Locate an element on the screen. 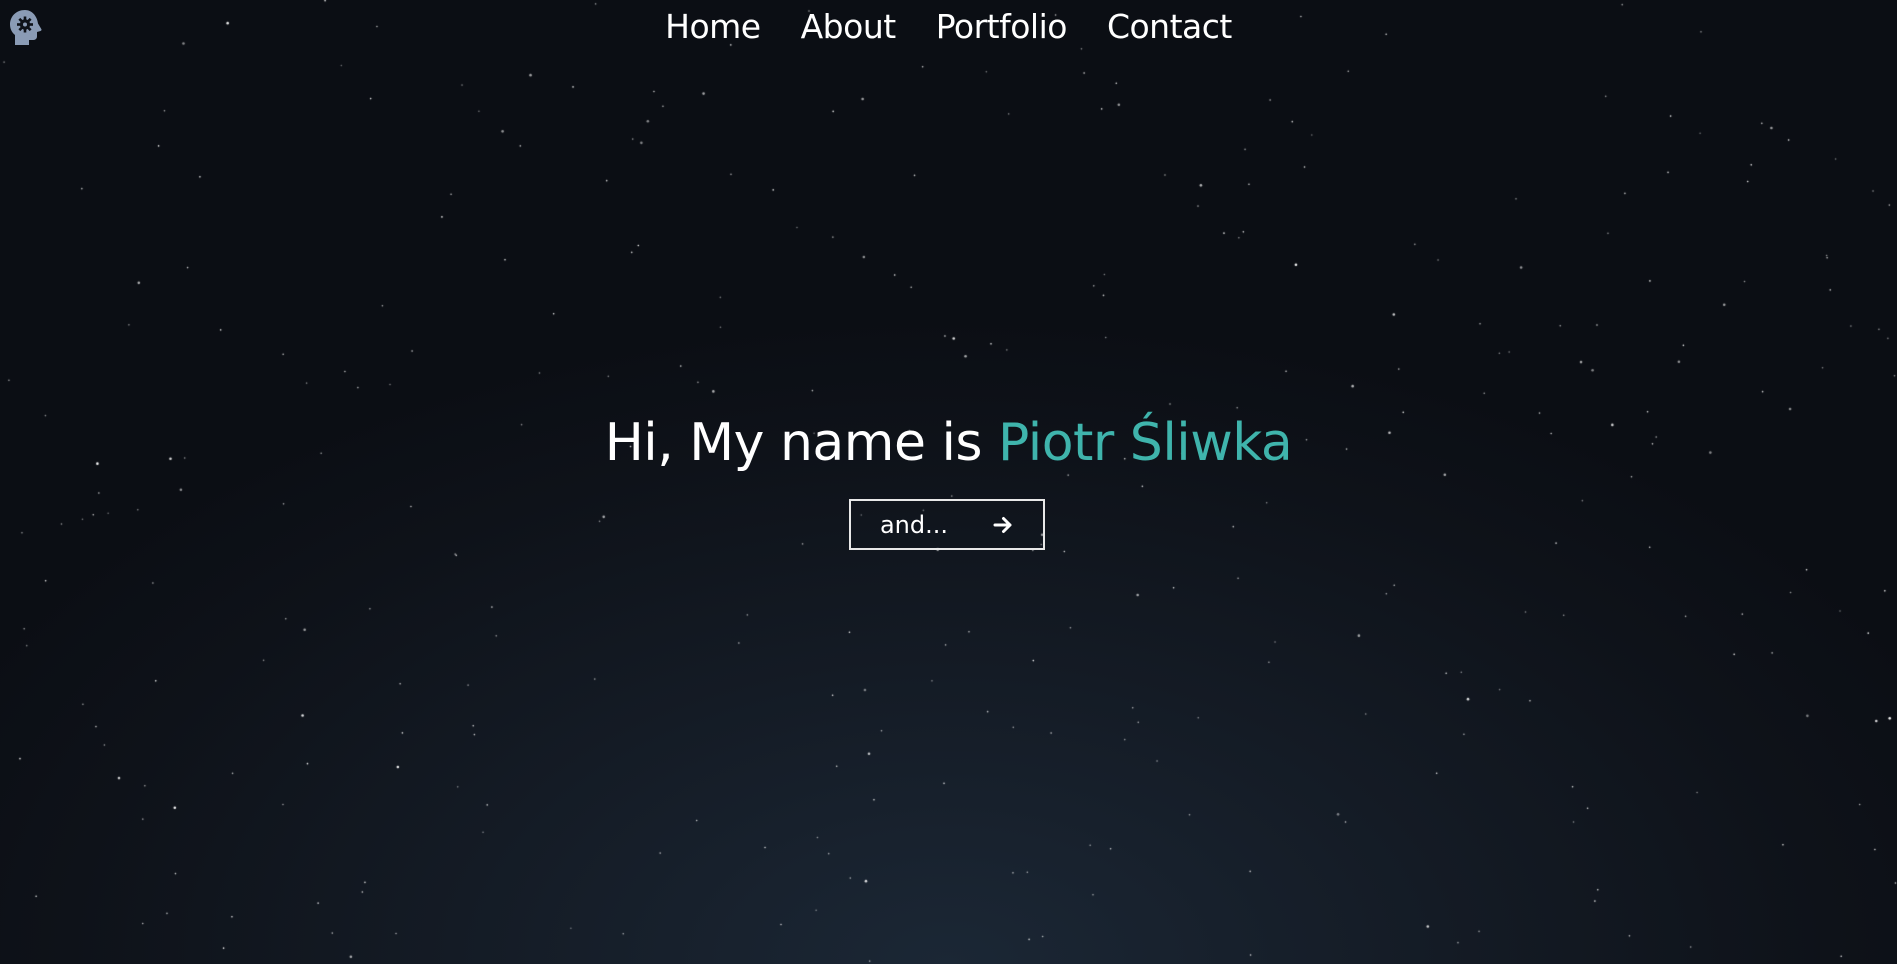 The height and width of the screenshot is (964, 1897). main-nav: Home About Portfolio Contact is located at coordinates (948, 27).